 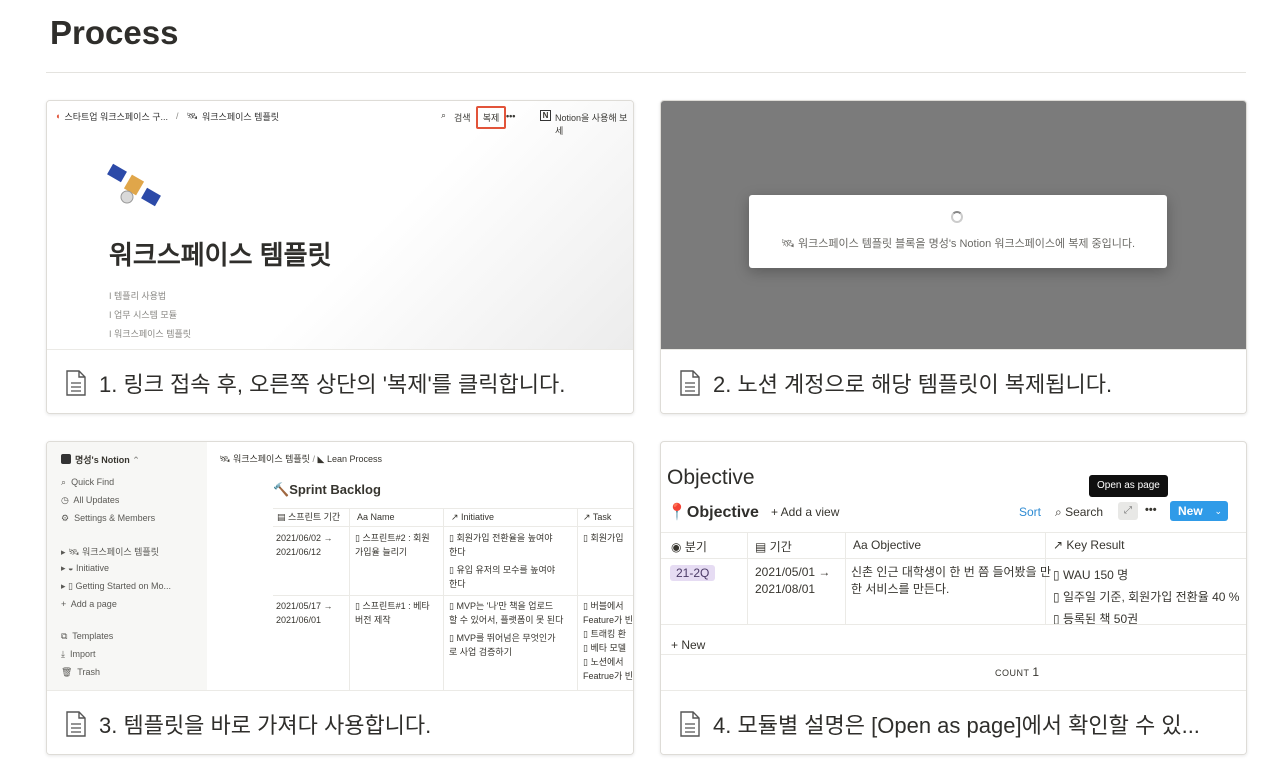 I want to click on satellite-icon: 🛰, so click(x=192, y=115).